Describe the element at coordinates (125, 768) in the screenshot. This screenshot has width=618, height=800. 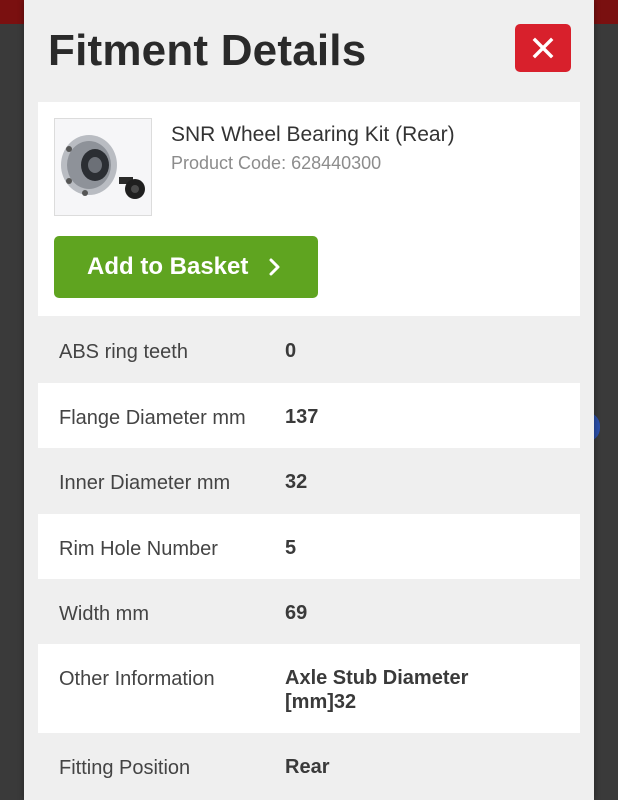
I see `spec-label: Fitting Position` at that location.